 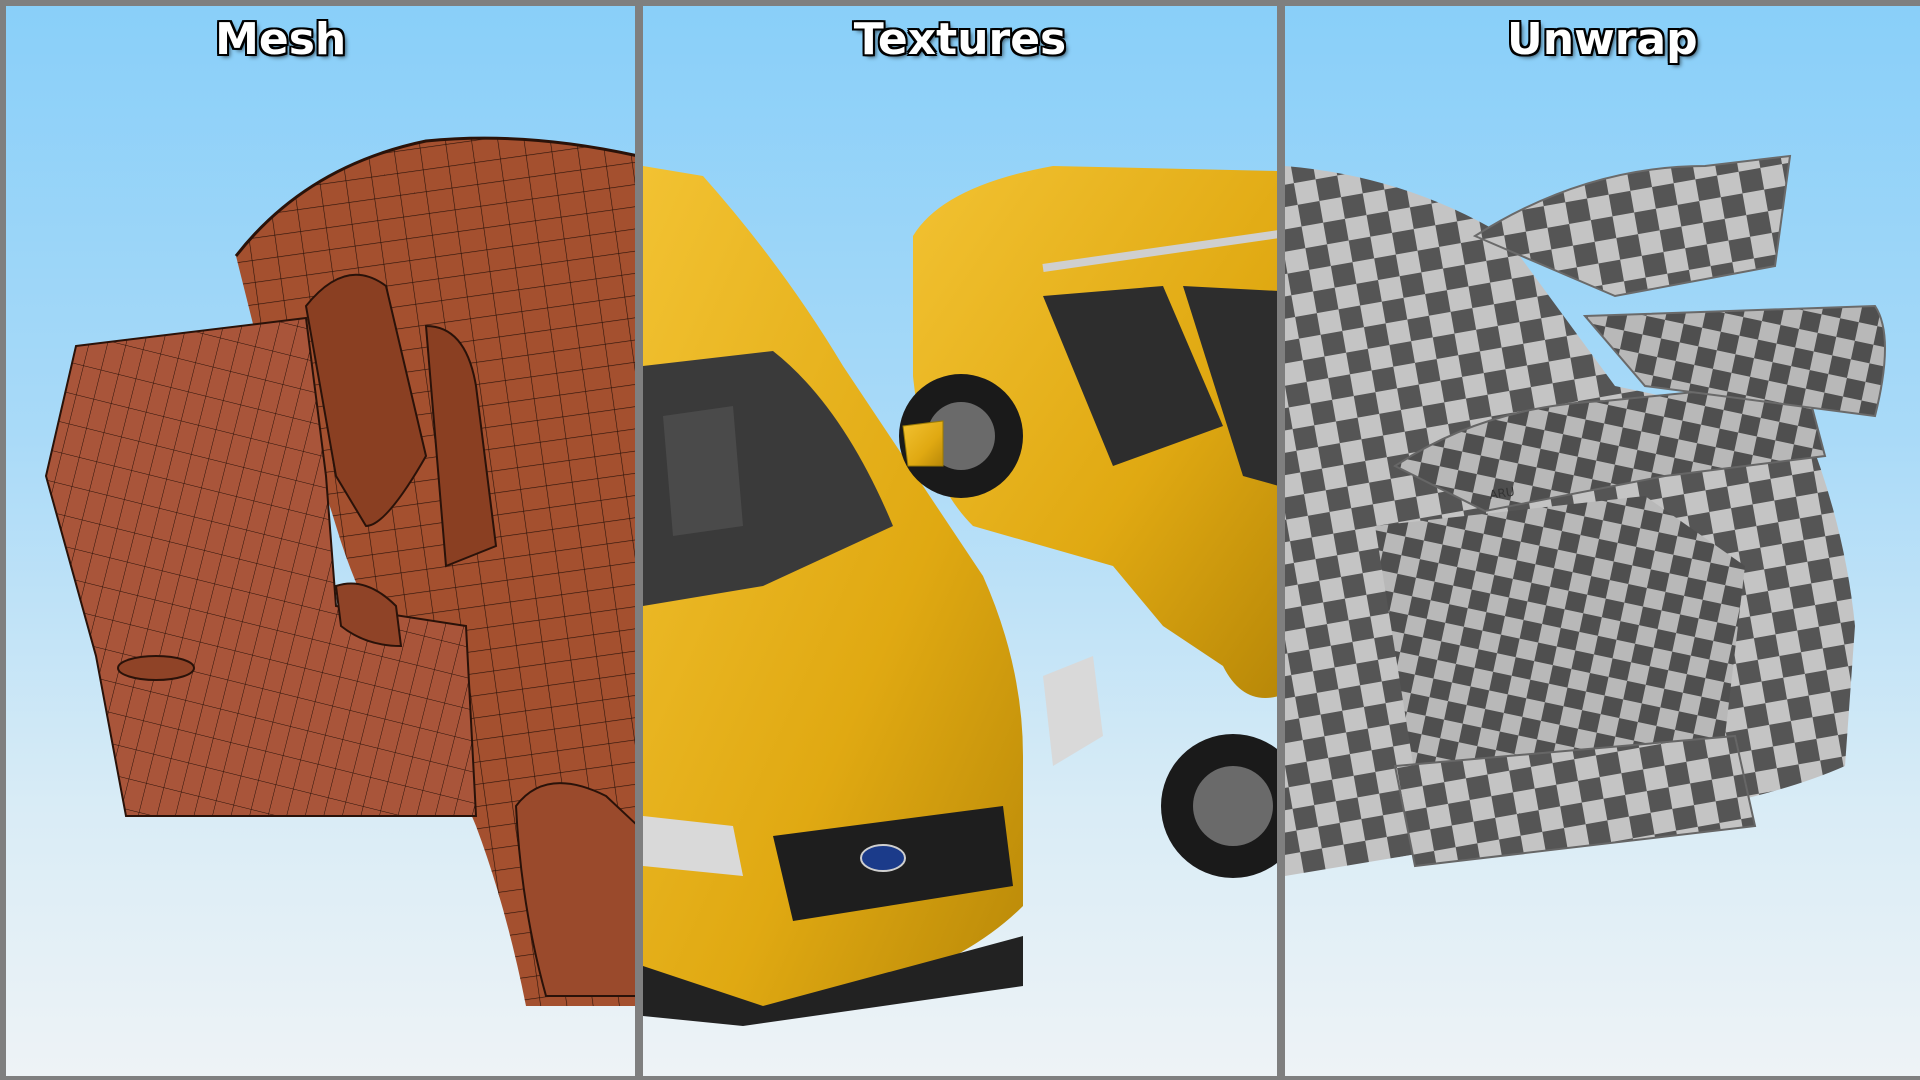 What do you see at coordinates (281, 39) in the screenshot?
I see `mesh-title: Mesh` at bounding box center [281, 39].